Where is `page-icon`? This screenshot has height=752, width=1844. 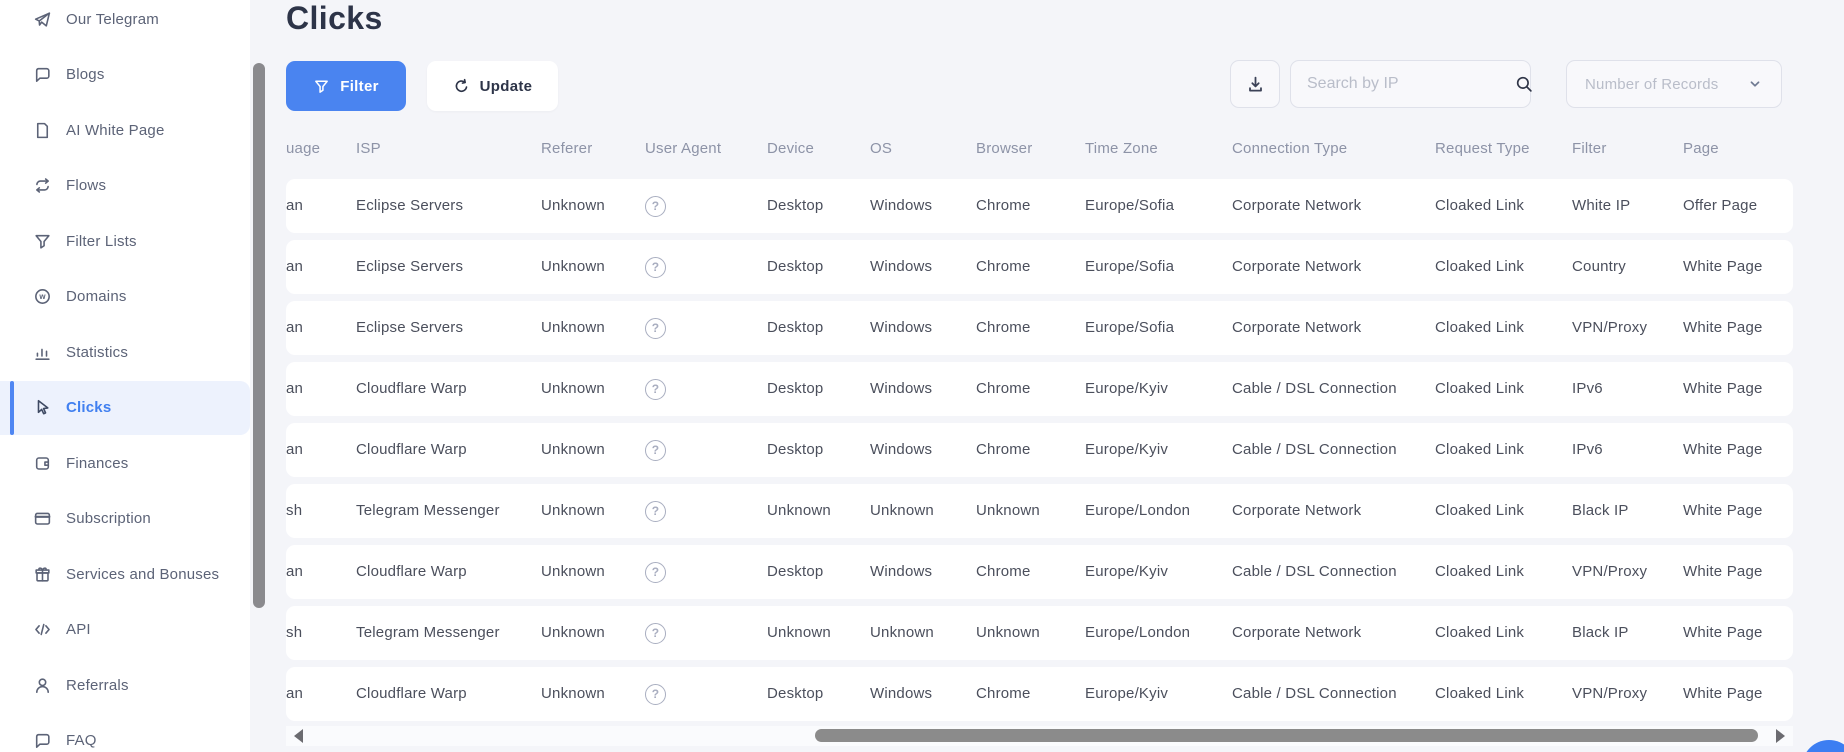
page-icon is located at coordinates (42, 130).